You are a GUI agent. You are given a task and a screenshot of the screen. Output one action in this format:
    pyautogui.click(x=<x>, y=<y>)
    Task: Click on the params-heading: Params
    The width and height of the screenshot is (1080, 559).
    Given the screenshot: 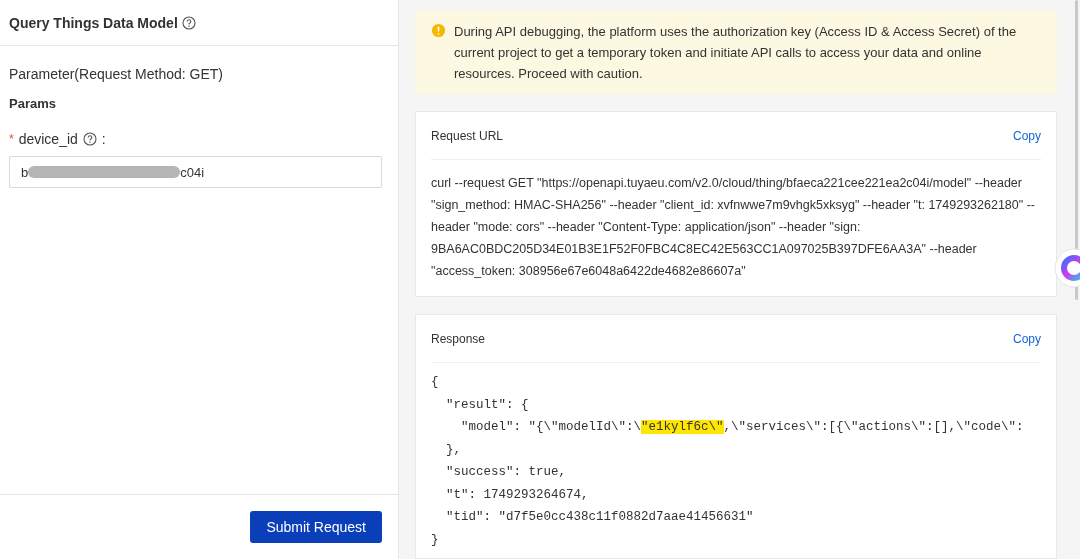 What is the action you would take?
    pyautogui.click(x=33, y=103)
    